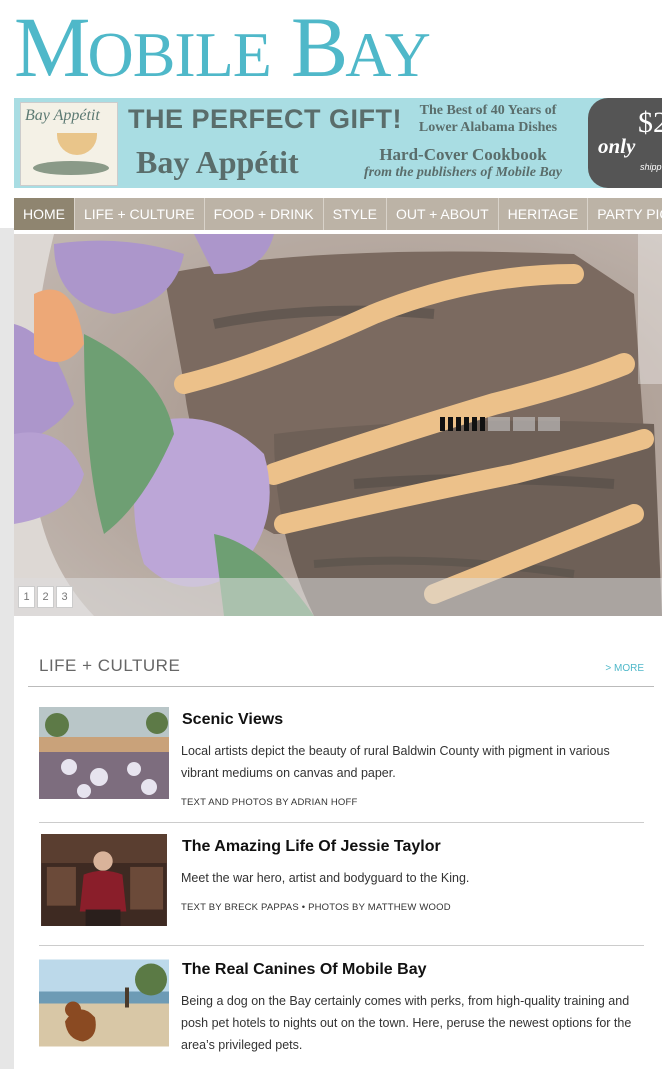 This screenshot has height=1069, width=662. I want to click on section-header: LIFE + CULTURE > MORE, so click(341, 667).